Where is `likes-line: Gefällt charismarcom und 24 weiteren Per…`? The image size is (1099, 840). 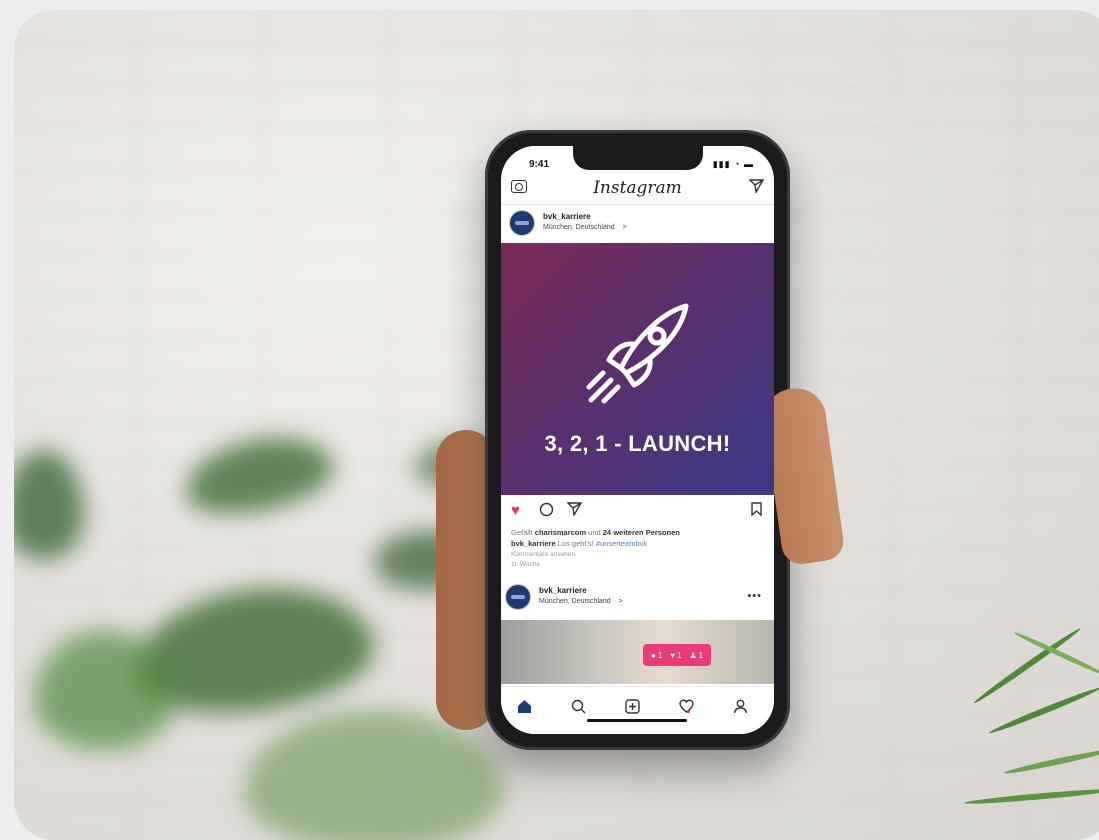 likes-line: Gefällt charismarcom und 24 weiteren Per… is located at coordinates (595, 532).